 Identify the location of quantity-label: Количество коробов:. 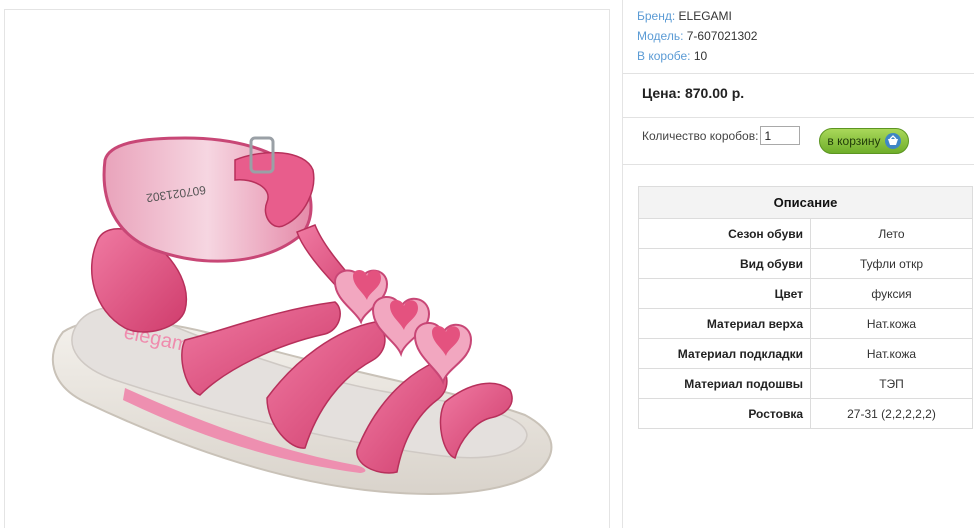
(700, 135).